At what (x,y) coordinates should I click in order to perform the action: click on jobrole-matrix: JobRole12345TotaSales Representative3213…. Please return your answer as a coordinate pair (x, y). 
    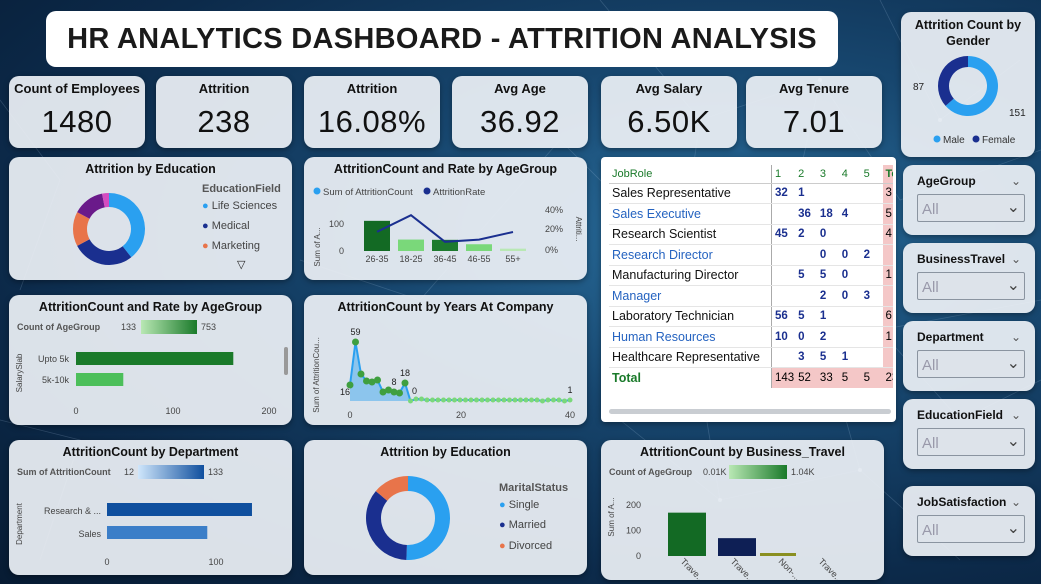
    Looking at the image, I should click on (748, 289).